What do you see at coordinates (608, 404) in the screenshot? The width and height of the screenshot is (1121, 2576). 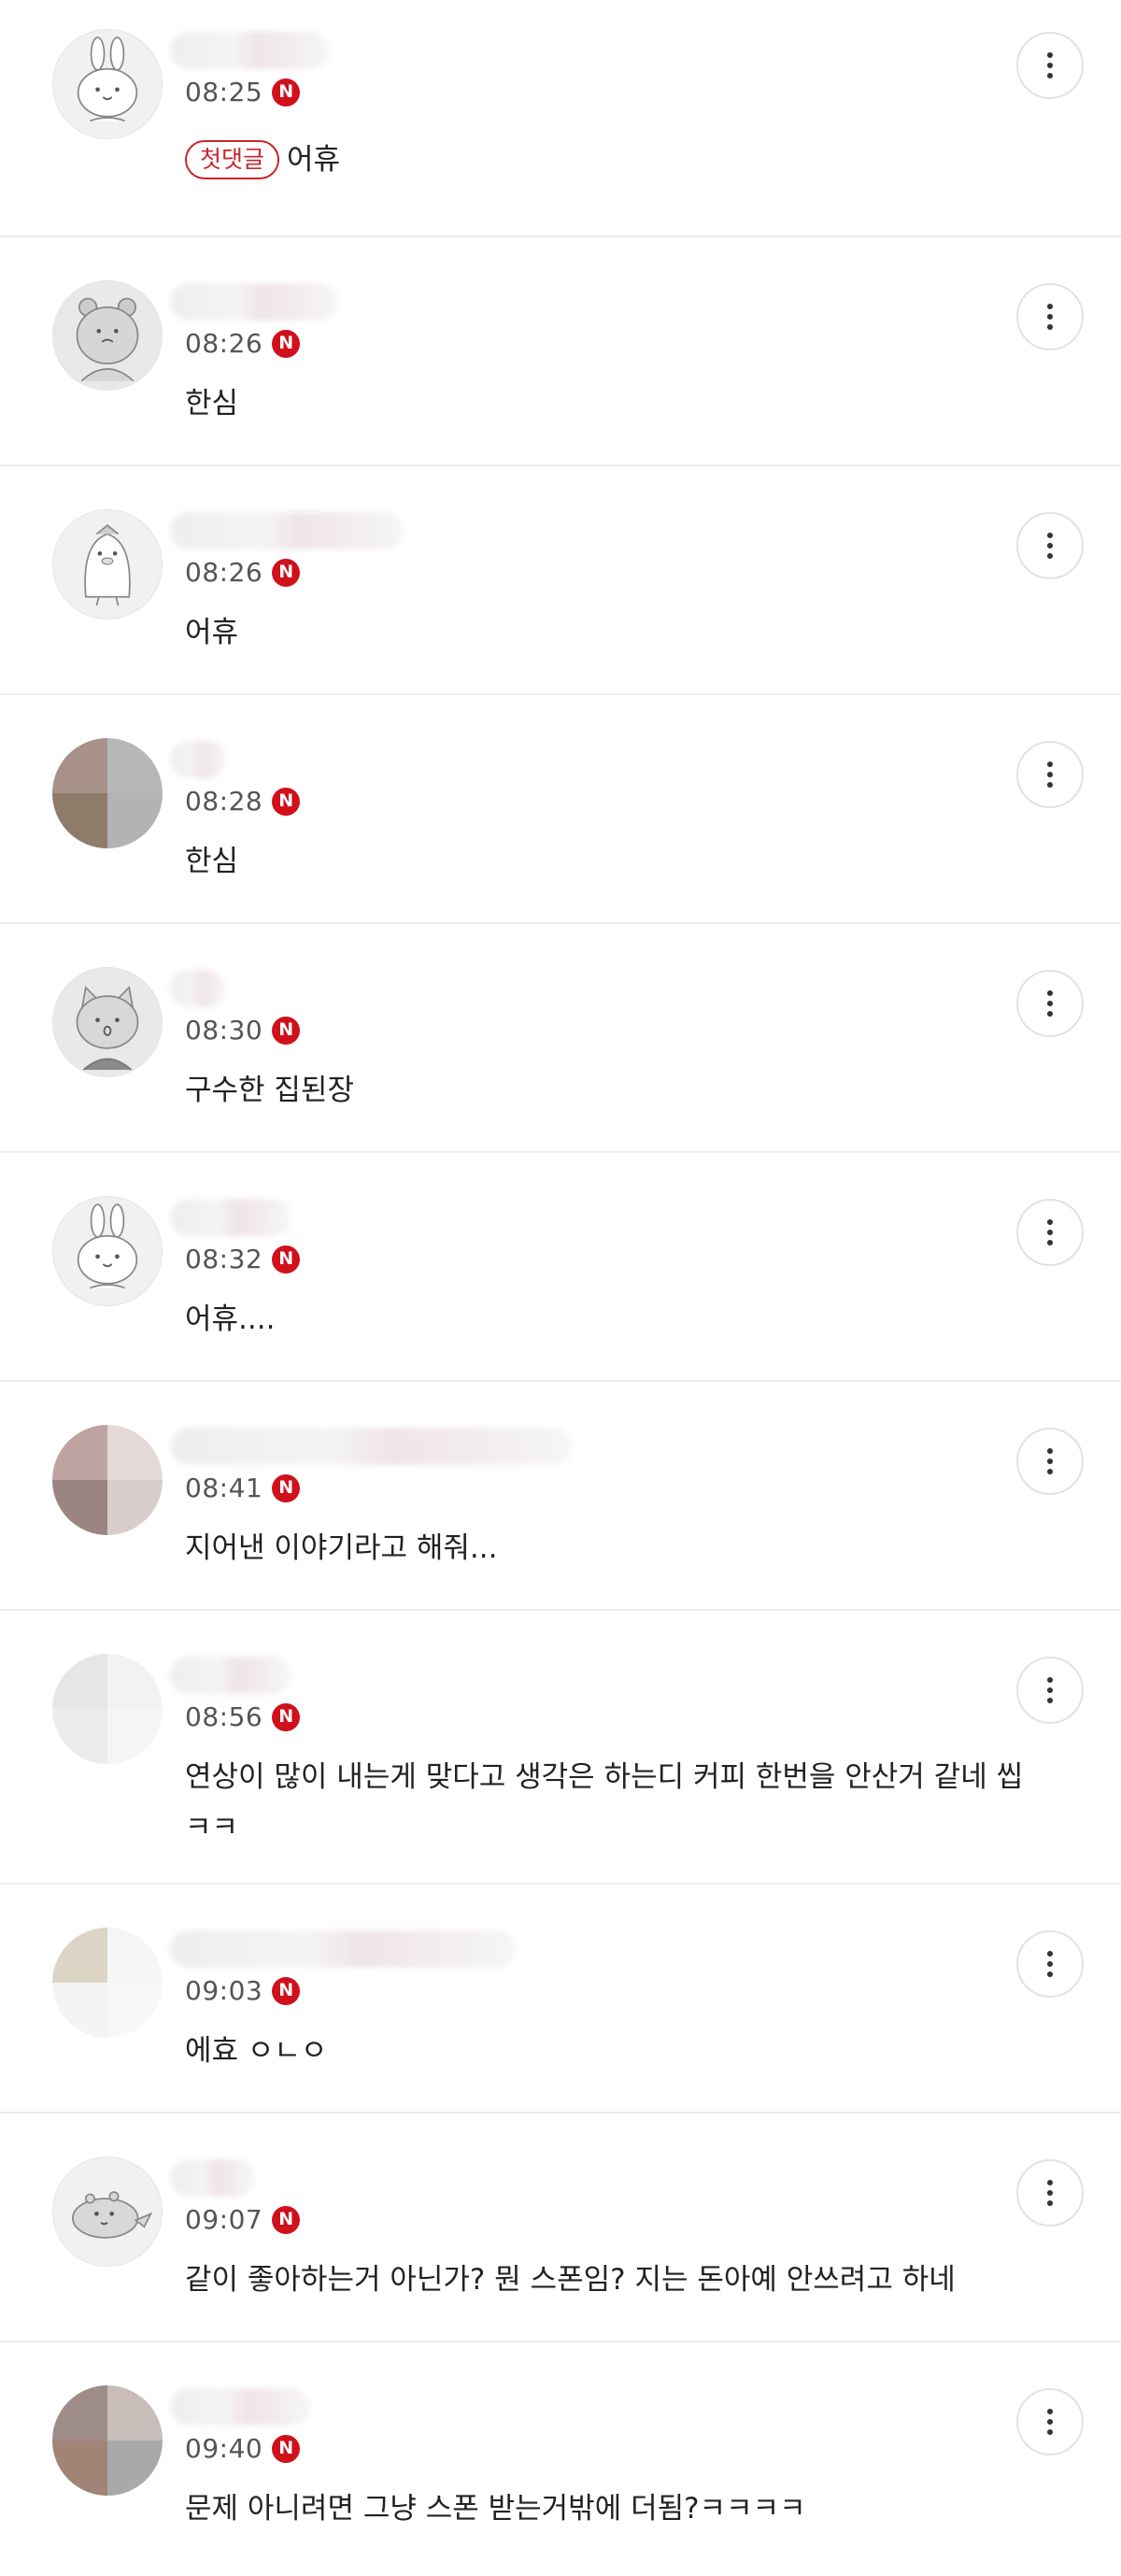 I see `comment-body: 한심` at bounding box center [608, 404].